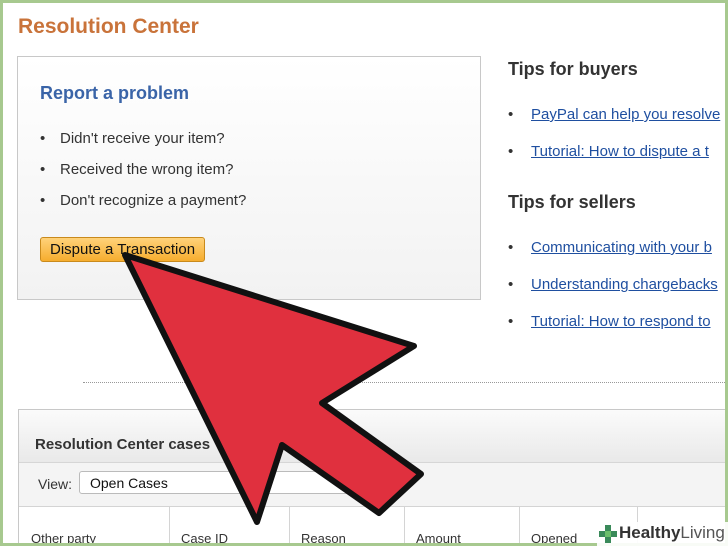 The width and height of the screenshot is (728, 546). I want to click on column-header: Case ID, so click(229, 526).